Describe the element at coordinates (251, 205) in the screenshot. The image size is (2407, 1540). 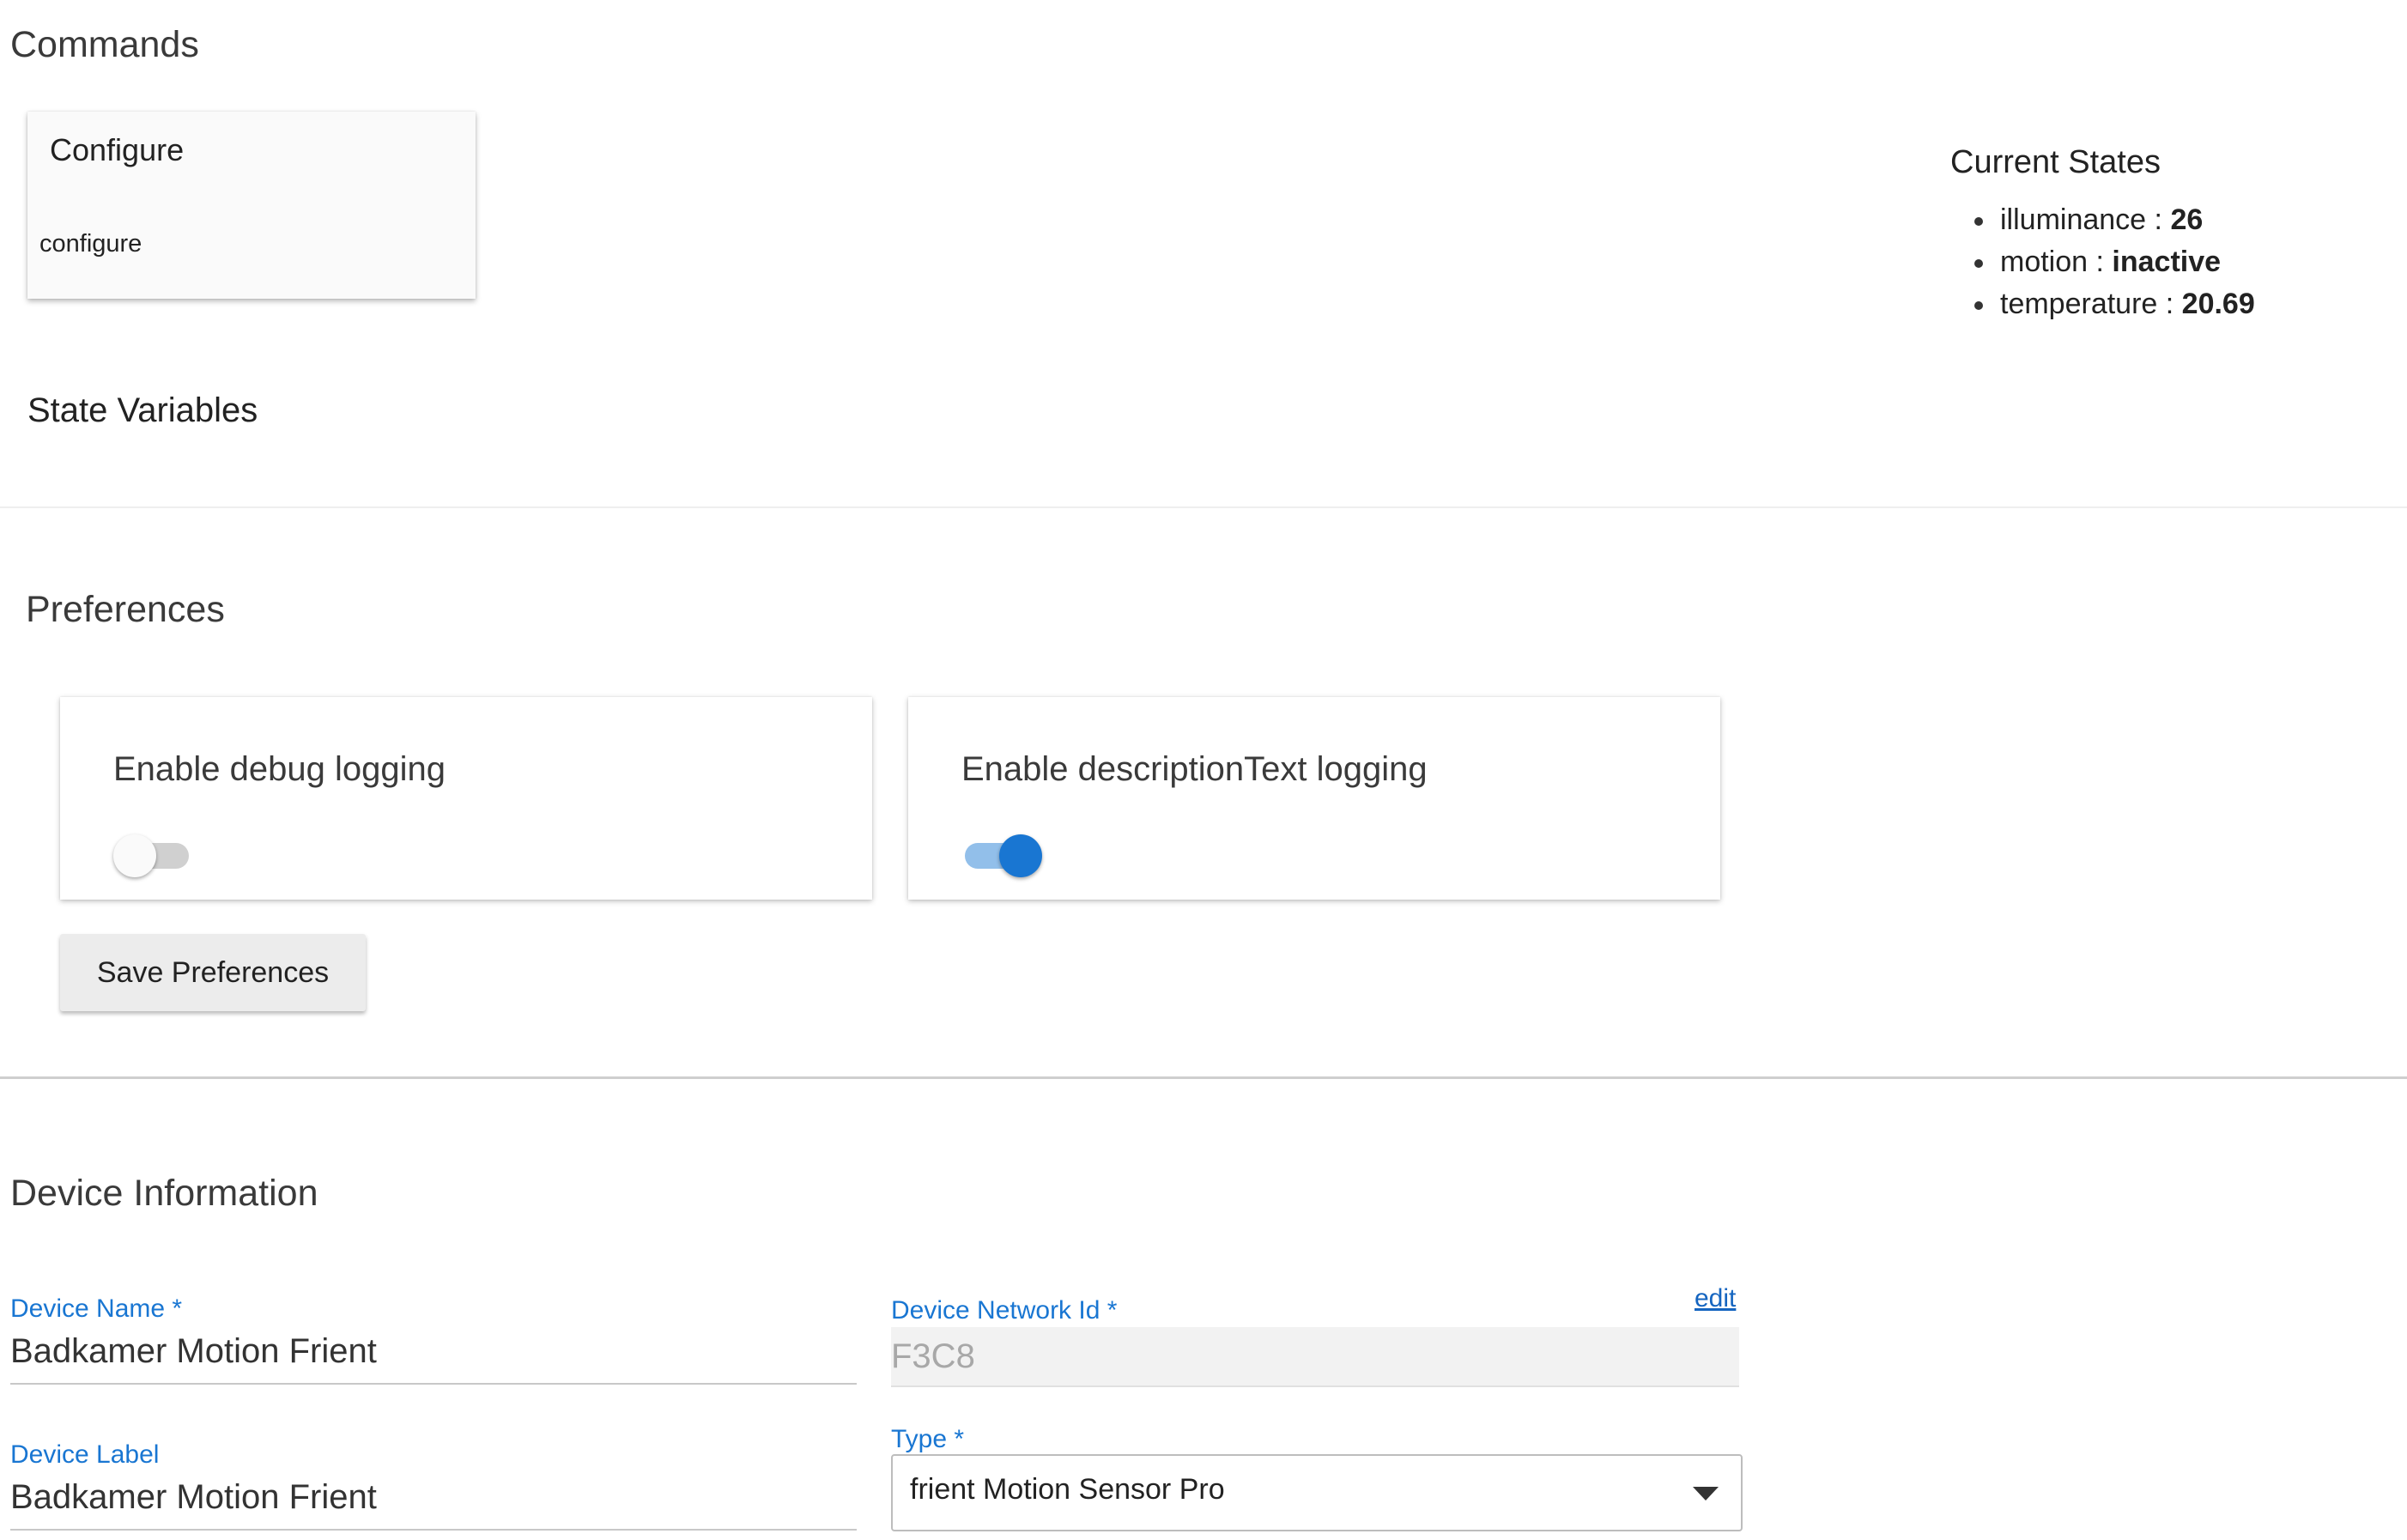
I see `configure-command-card: Configure configure` at that location.